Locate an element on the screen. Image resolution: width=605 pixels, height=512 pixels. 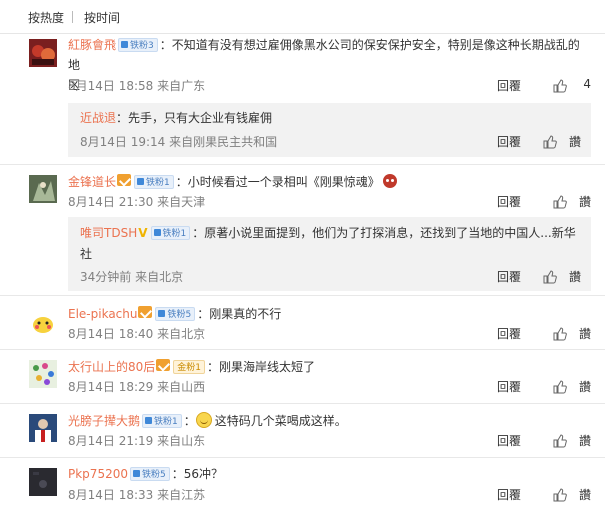
sort-divider is located at coordinates (72, 17).